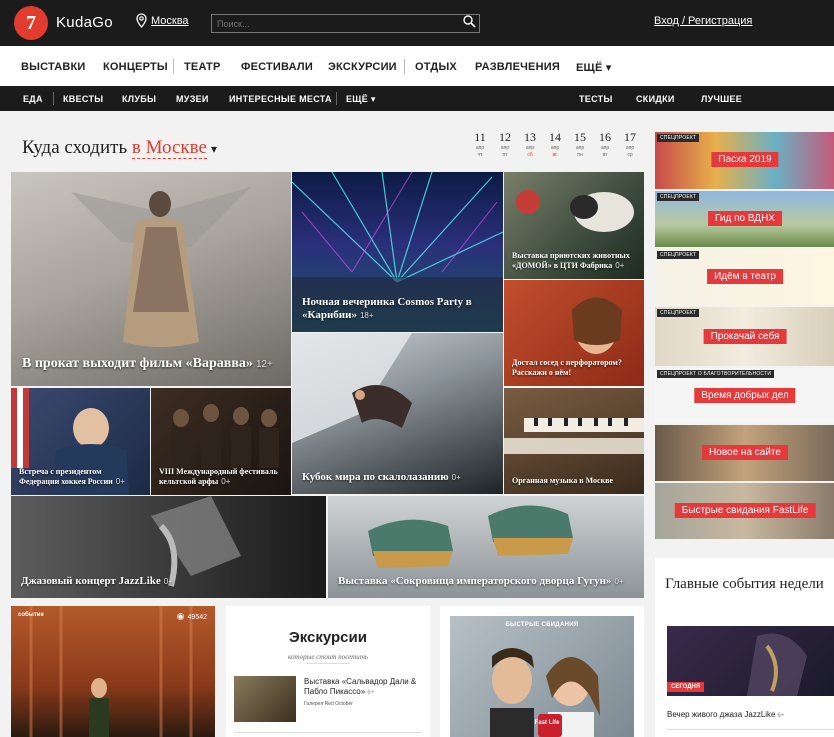 Image resolution: width=834 pixels, height=737 pixels. What do you see at coordinates (53, 98) in the screenshot?
I see `subnav-separator` at bounding box center [53, 98].